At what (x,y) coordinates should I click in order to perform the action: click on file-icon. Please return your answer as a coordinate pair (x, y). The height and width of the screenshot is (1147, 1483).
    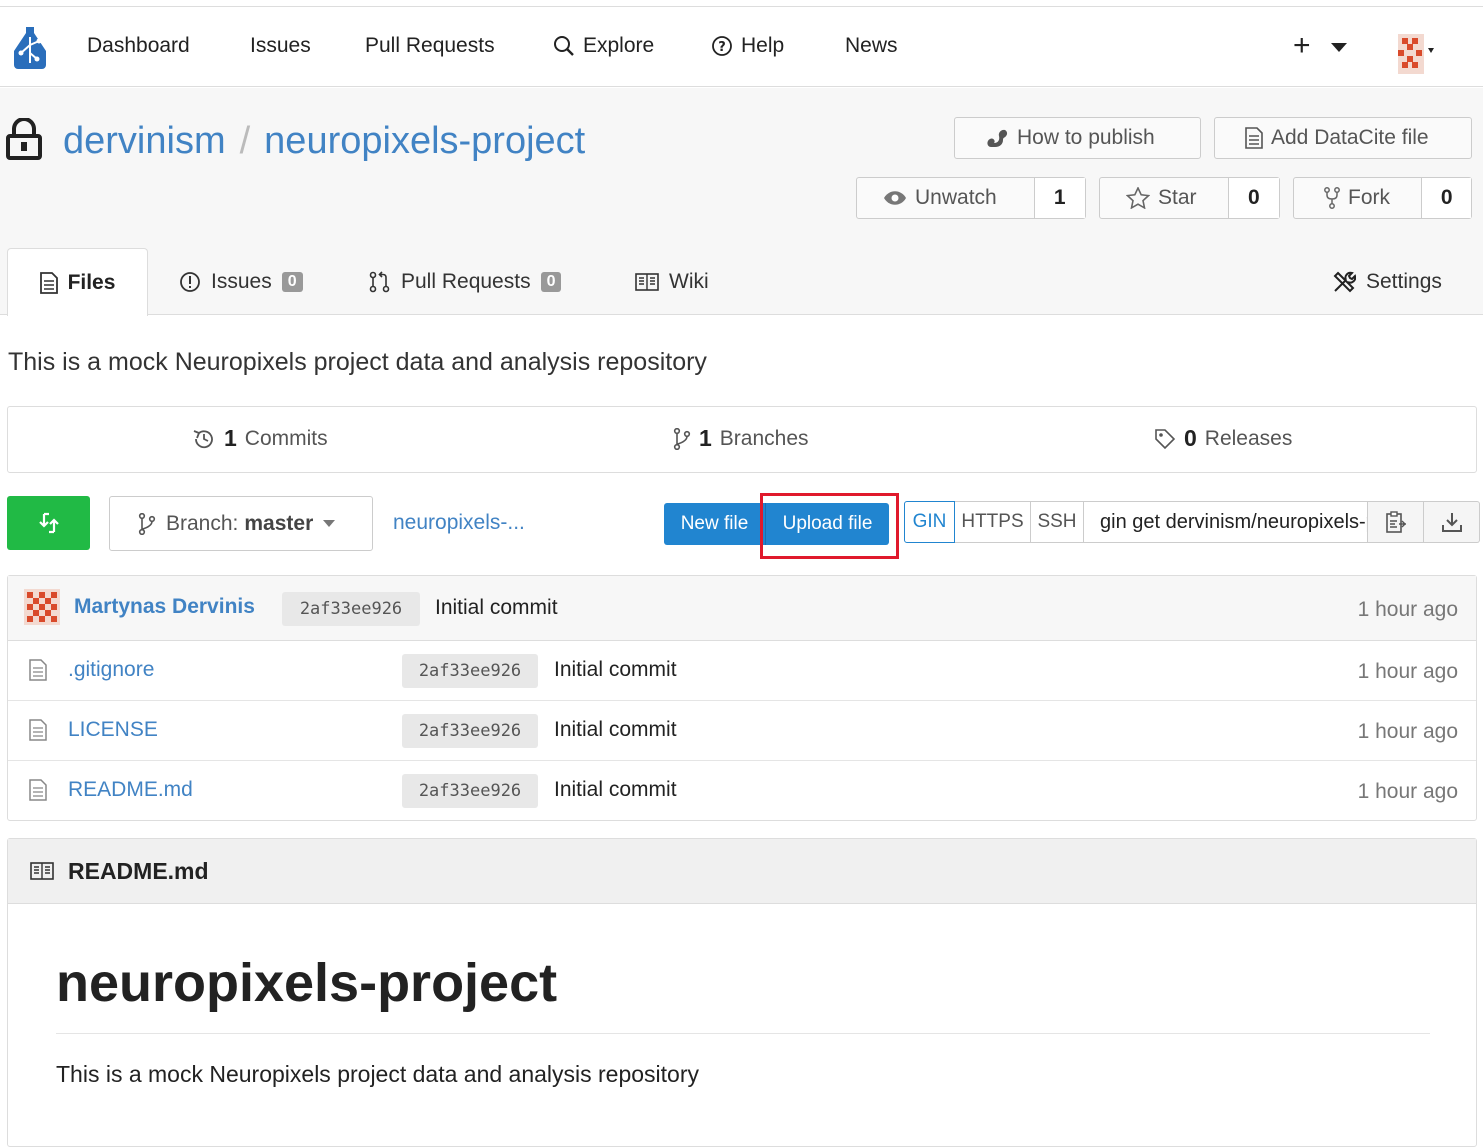
    Looking at the image, I should click on (38, 790).